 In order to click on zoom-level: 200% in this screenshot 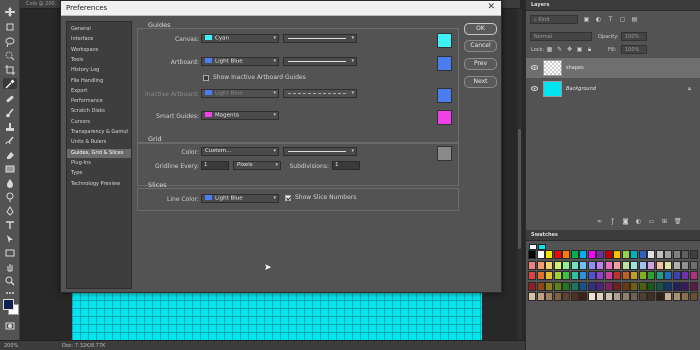, I will do `click(11, 346)`.